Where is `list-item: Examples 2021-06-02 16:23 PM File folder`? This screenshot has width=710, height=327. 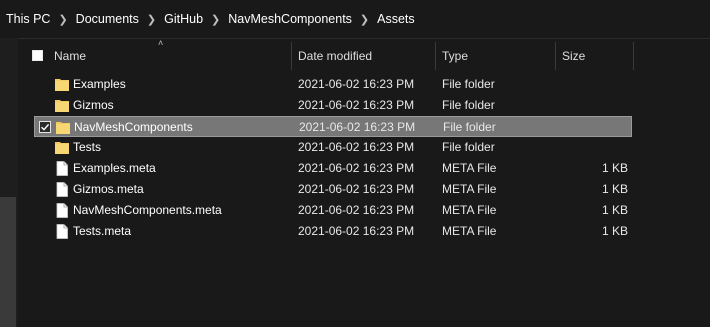 list-item: Examples 2021-06-02 16:23 PM File folder is located at coordinates (333, 84).